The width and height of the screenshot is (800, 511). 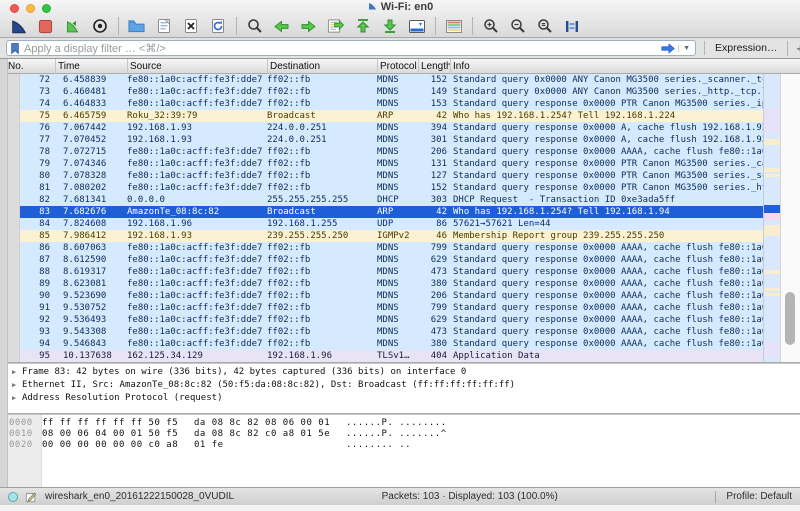 What do you see at coordinates (27, 66) in the screenshot?
I see `column-header-no: No.` at bounding box center [27, 66].